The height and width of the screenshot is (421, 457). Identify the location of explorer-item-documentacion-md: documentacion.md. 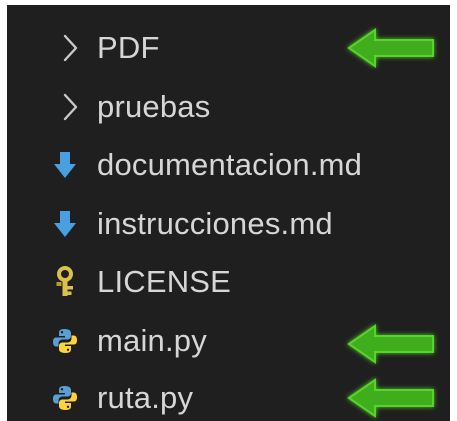
(228, 165).